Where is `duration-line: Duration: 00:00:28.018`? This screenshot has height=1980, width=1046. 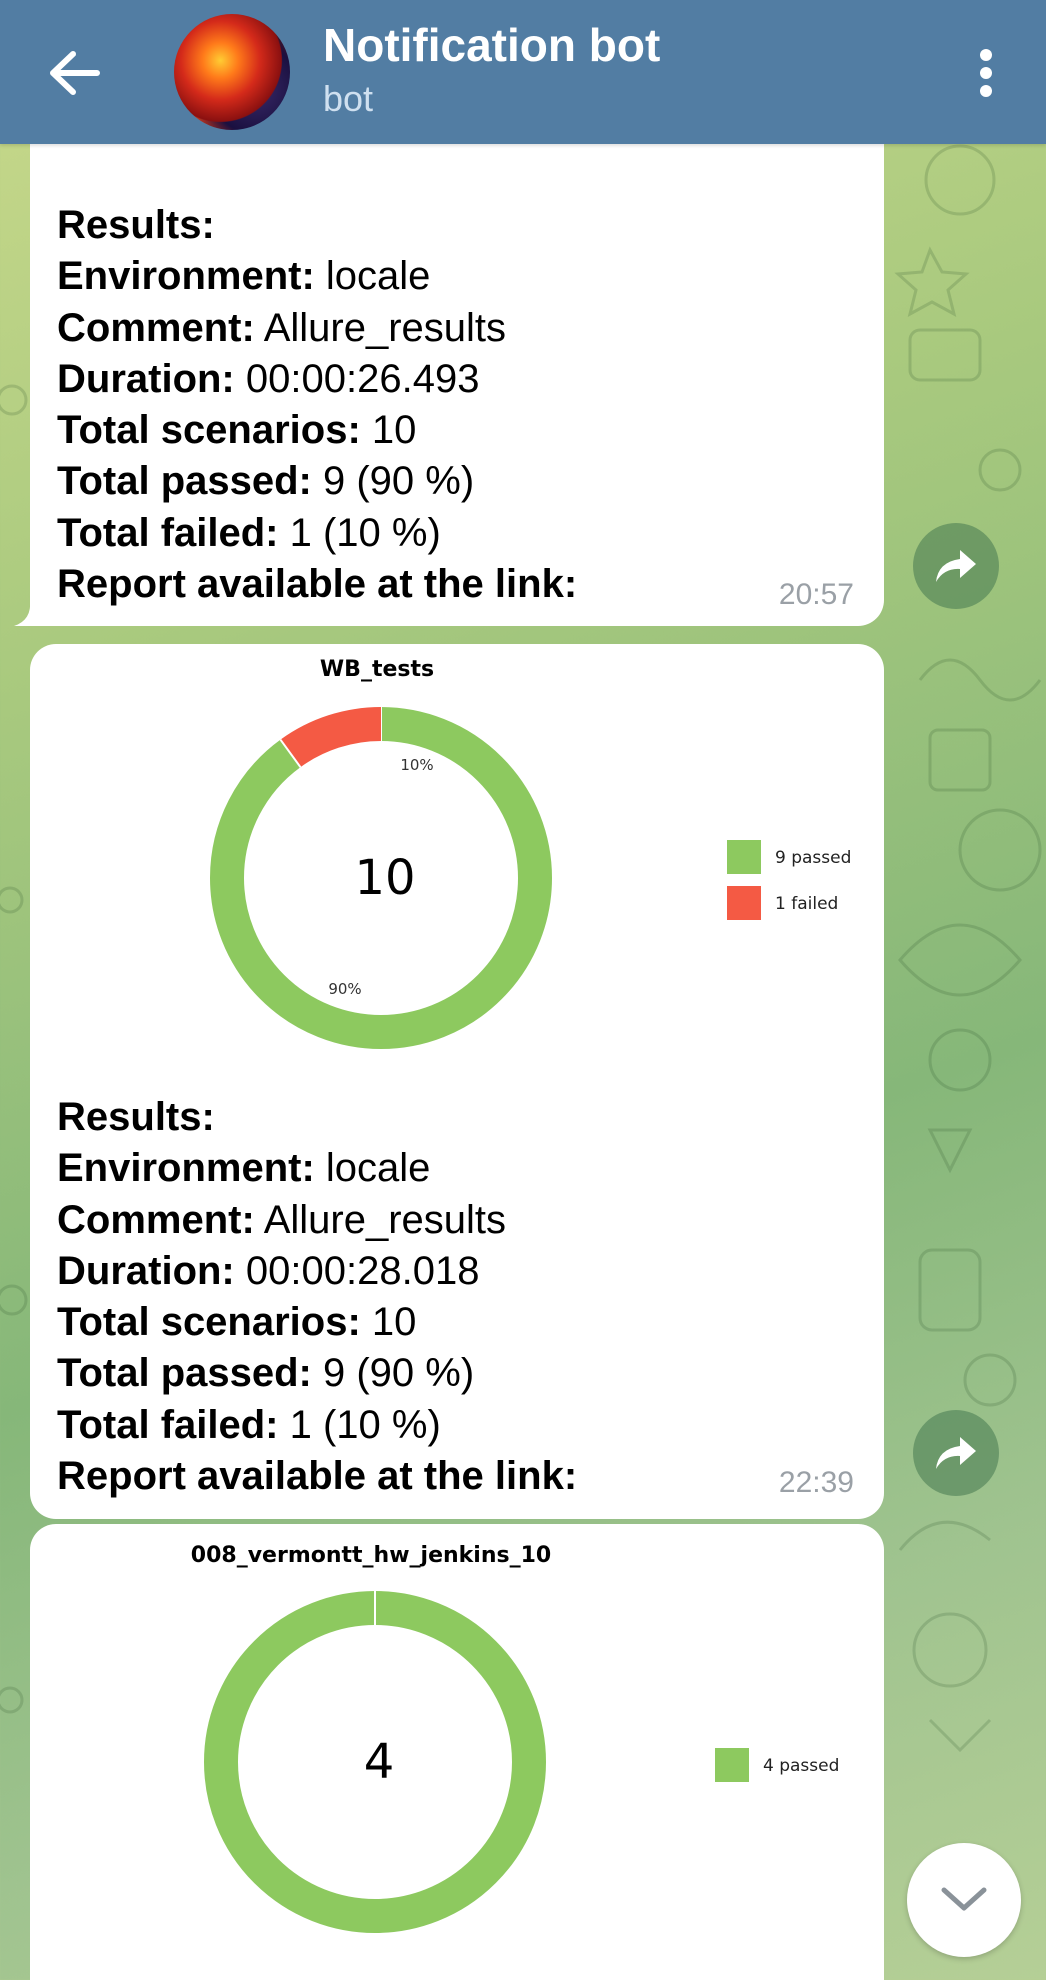 duration-line: Duration: 00:00:28.018 is located at coordinates (317, 1271).